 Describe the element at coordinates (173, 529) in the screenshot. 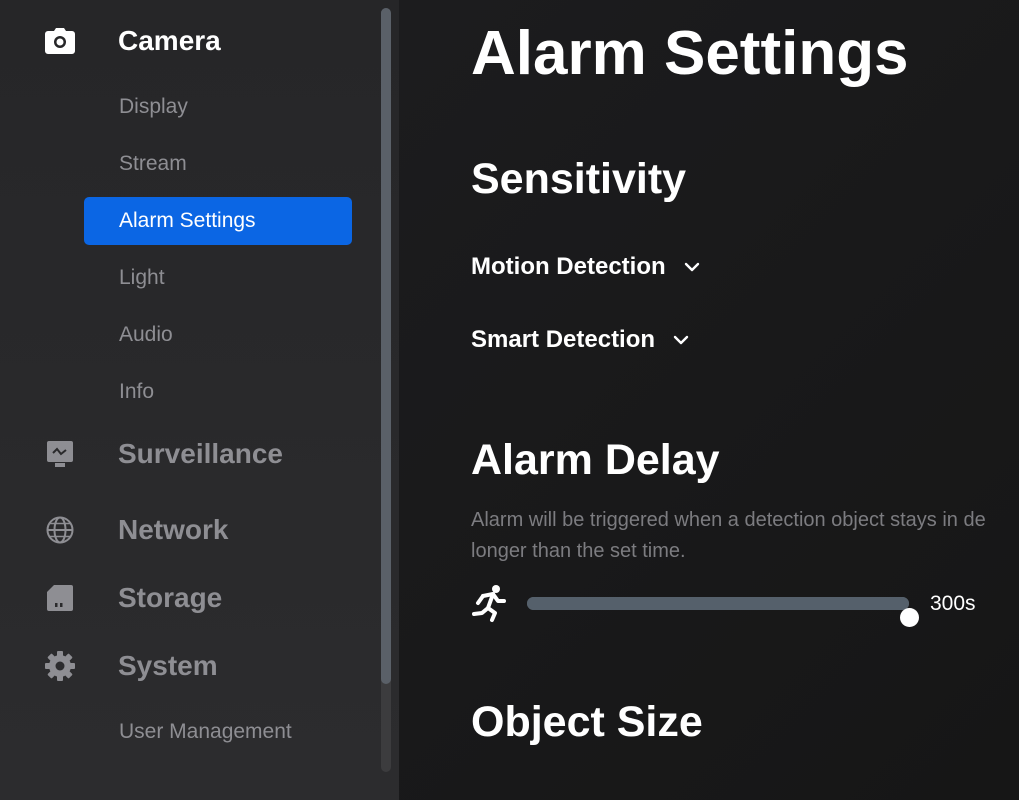

I see `sidebar-section-label: Network` at that location.